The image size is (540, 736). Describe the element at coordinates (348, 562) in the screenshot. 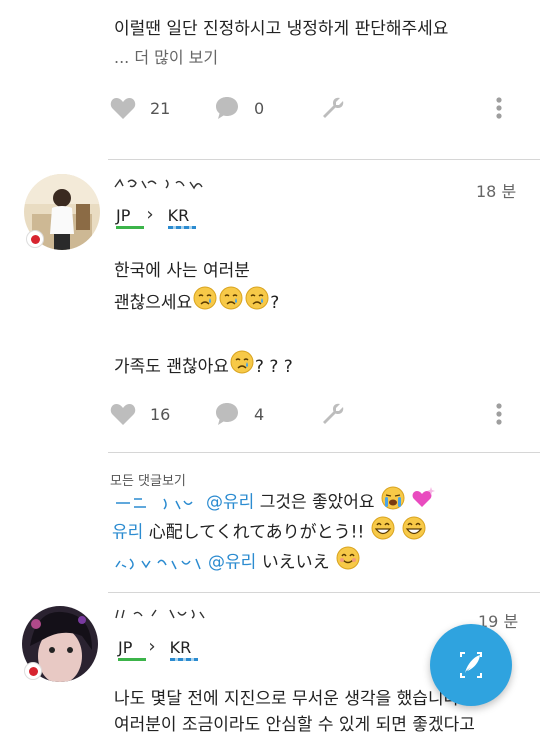

I see `smiling-face-icon` at that location.